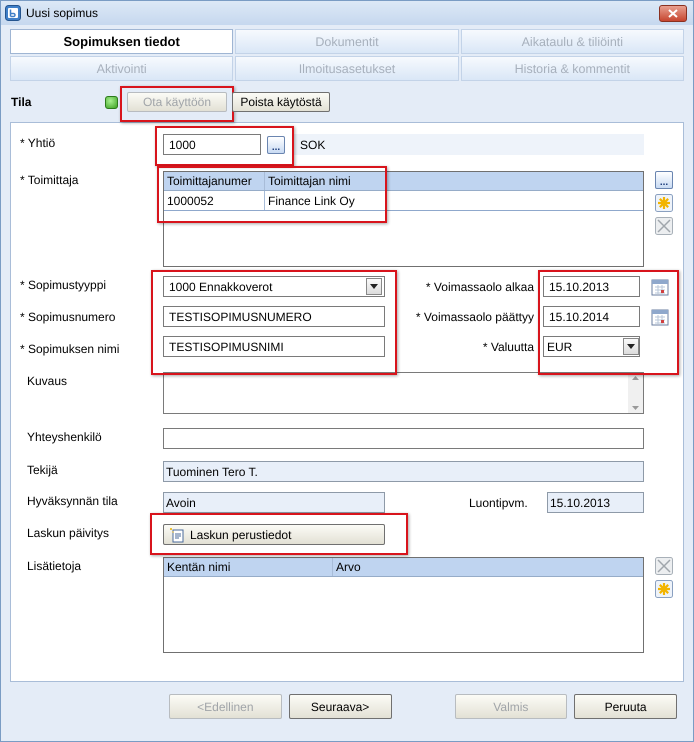 This screenshot has width=694, height=742. I want to click on field-label: Lisätietoja, so click(54, 566).